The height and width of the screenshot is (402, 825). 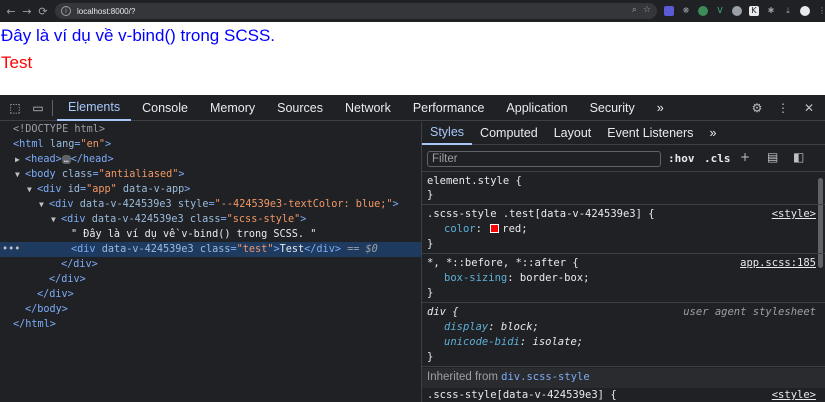 I want to click on attr-name: data-v-app, so click(x=153, y=189).